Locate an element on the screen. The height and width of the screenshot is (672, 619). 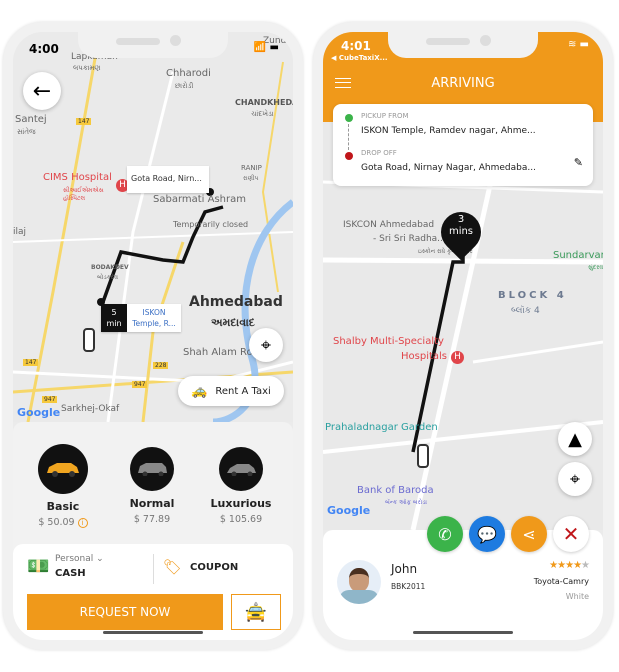
map-label: Sundarvan is located at coordinates (578, 255).